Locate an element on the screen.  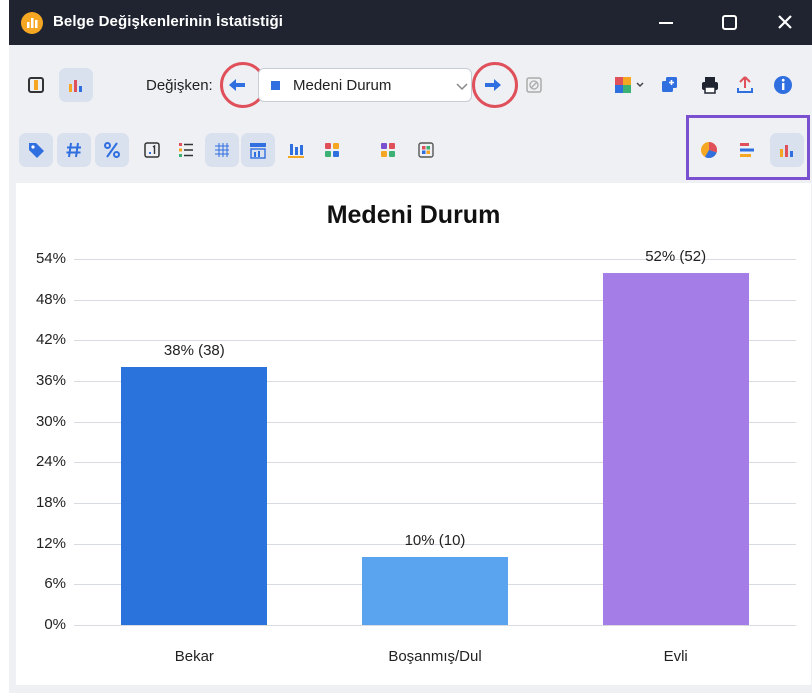
grid-icon is located at coordinates (222, 150).